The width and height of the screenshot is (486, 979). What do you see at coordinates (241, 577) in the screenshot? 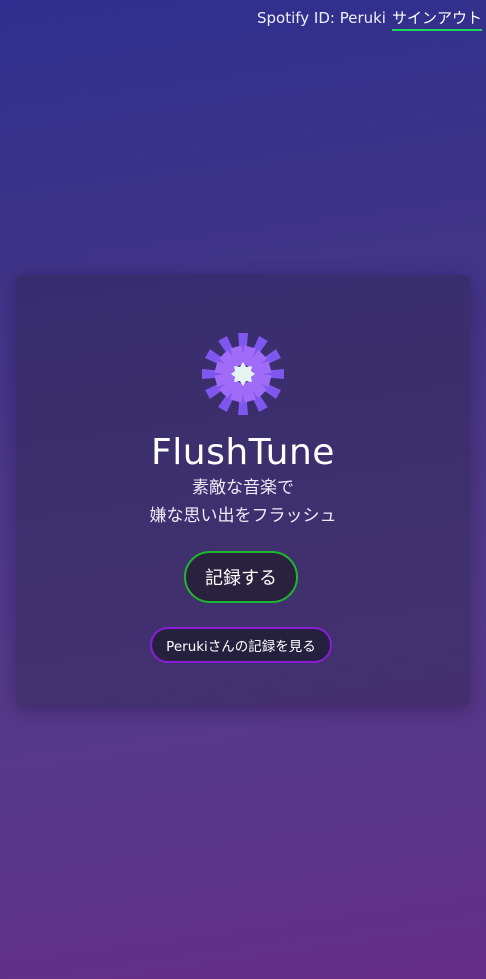
I see `record-button: 記録する` at bounding box center [241, 577].